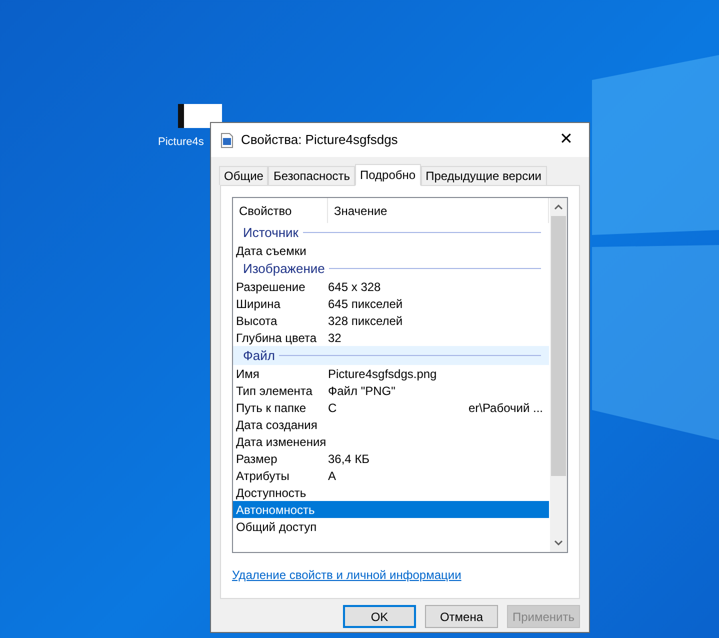 Image resolution: width=719 pixels, height=638 pixels. What do you see at coordinates (391, 458) in the screenshot?
I see `property-row: Размер 36,4 КБ` at bounding box center [391, 458].